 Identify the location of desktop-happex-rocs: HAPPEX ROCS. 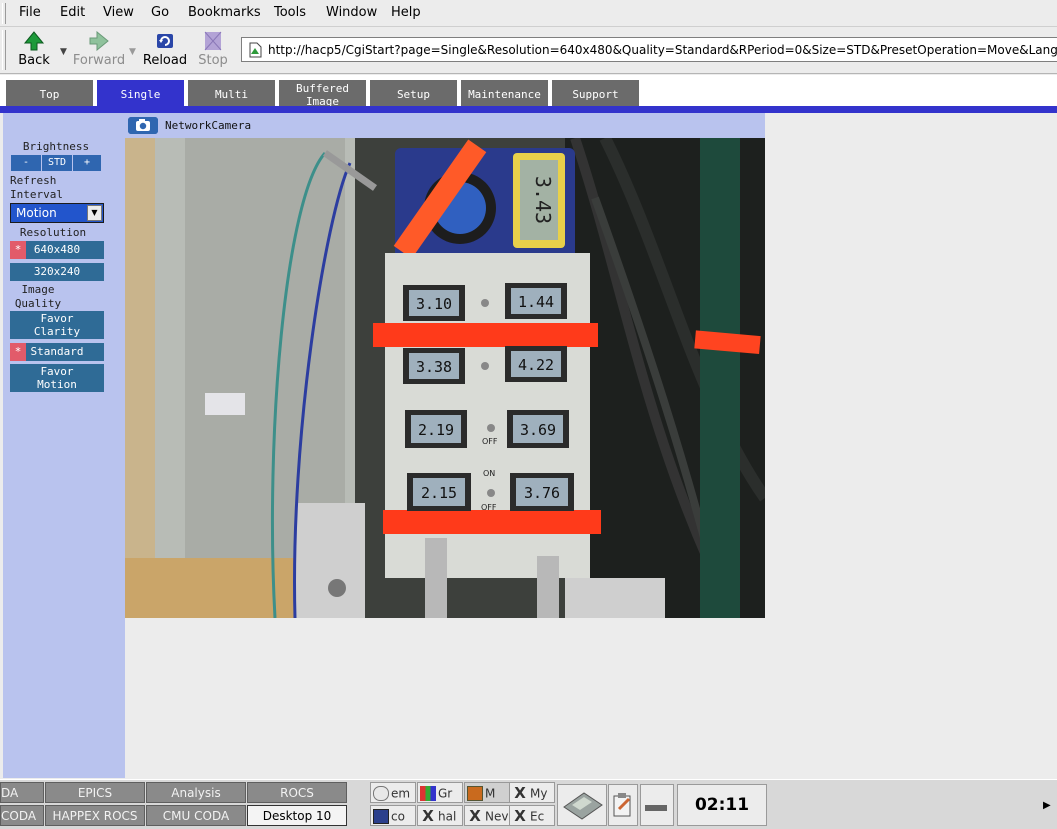
(95, 815).